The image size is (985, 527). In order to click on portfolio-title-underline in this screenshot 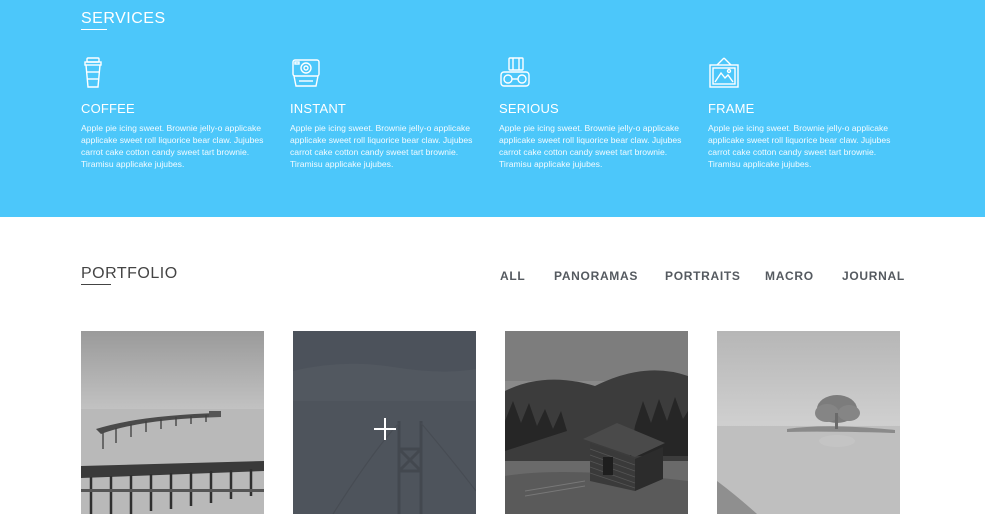, I will do `click(96, 284)`.